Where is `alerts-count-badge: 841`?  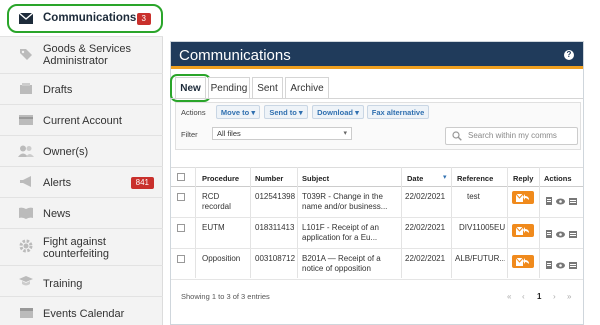
alerts-count-badge: 841 is located at coordinates (142, 183).